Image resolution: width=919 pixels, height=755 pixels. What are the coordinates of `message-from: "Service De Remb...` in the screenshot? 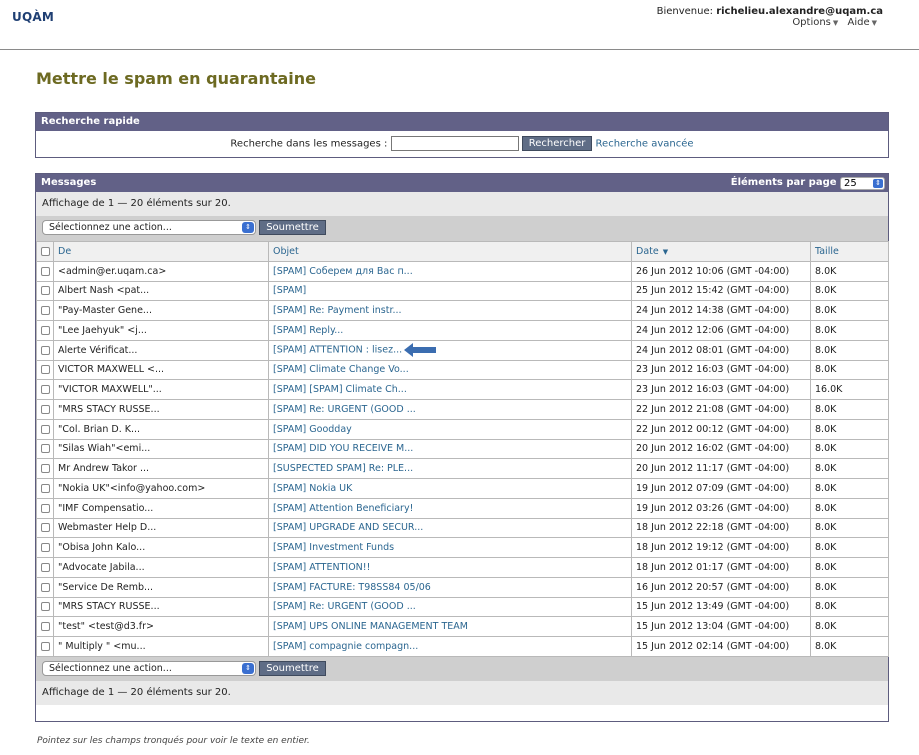 It's located at (161, 587).